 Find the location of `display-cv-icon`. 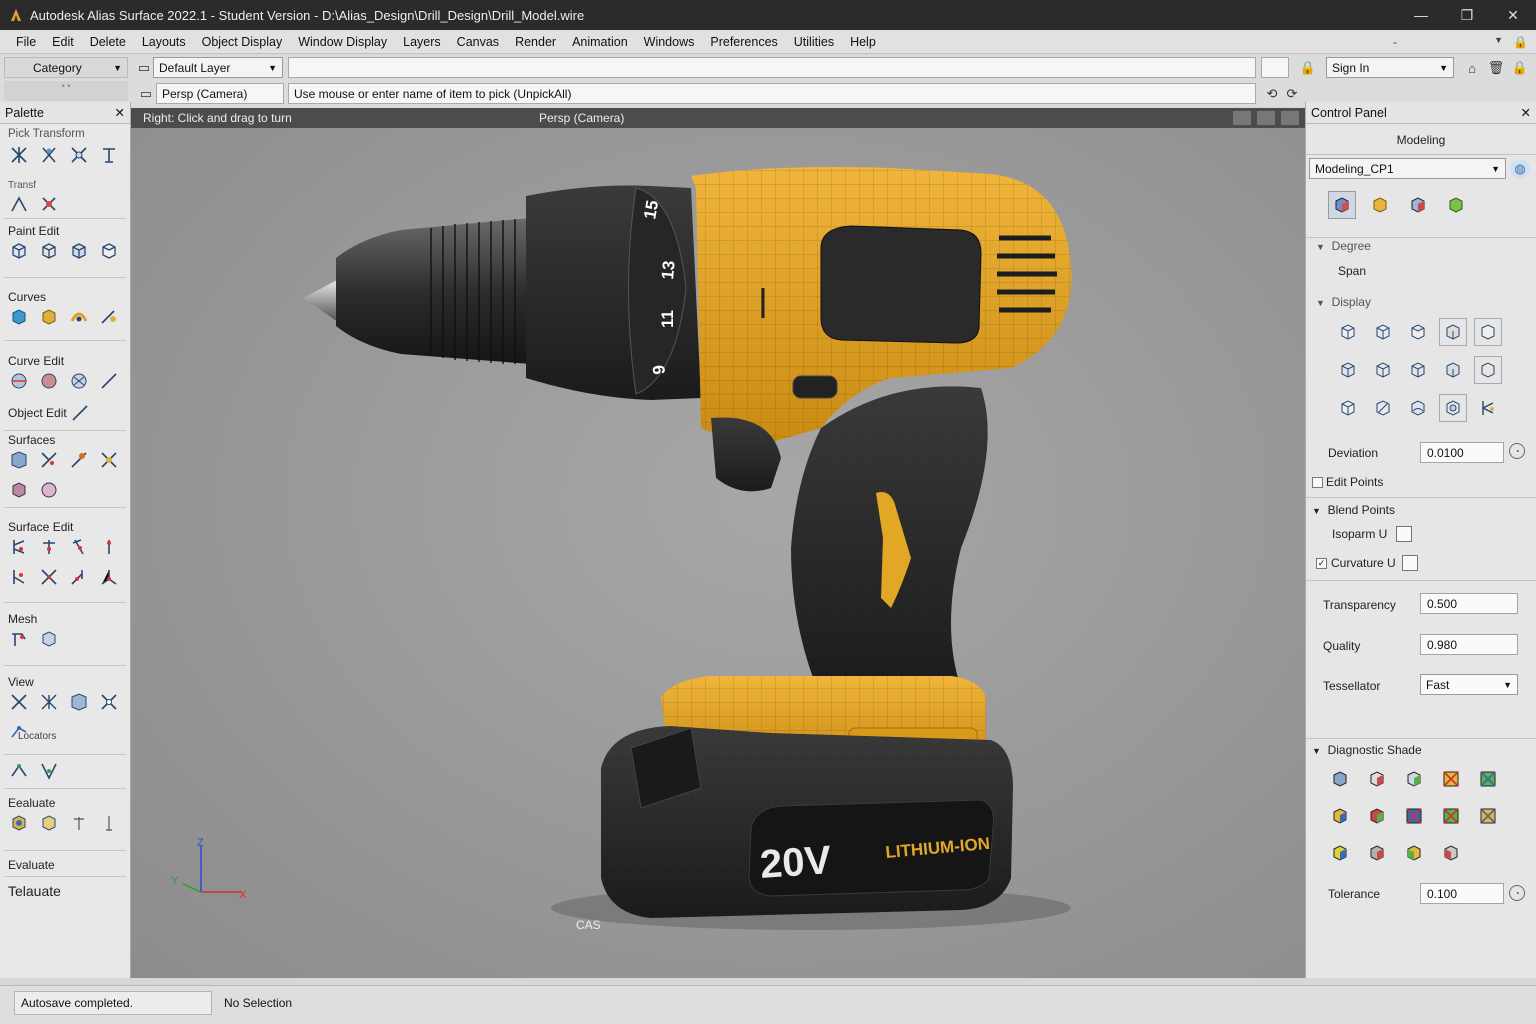

display-cv-icon is located at coordinates (1348, 370).